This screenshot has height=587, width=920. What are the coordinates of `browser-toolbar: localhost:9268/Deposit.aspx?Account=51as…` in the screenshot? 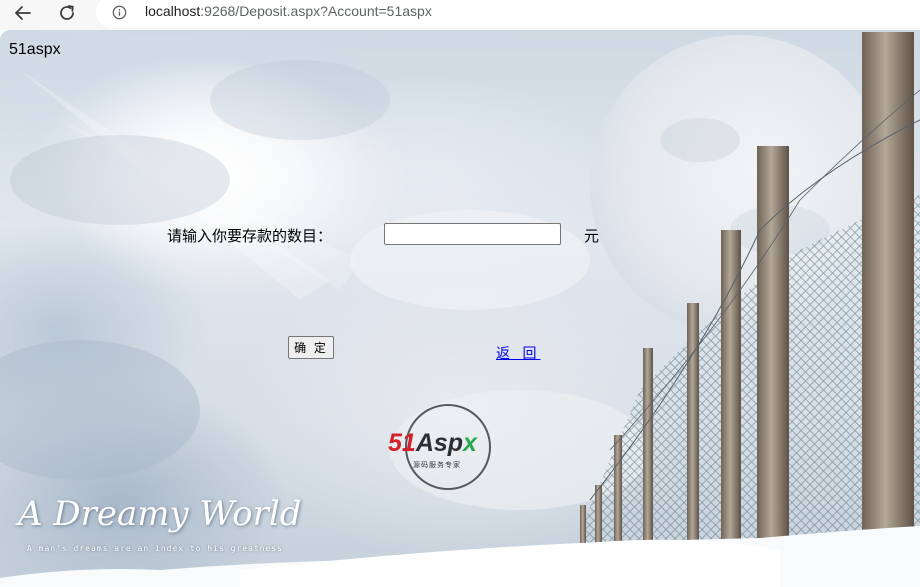 It's located at (460, 15).